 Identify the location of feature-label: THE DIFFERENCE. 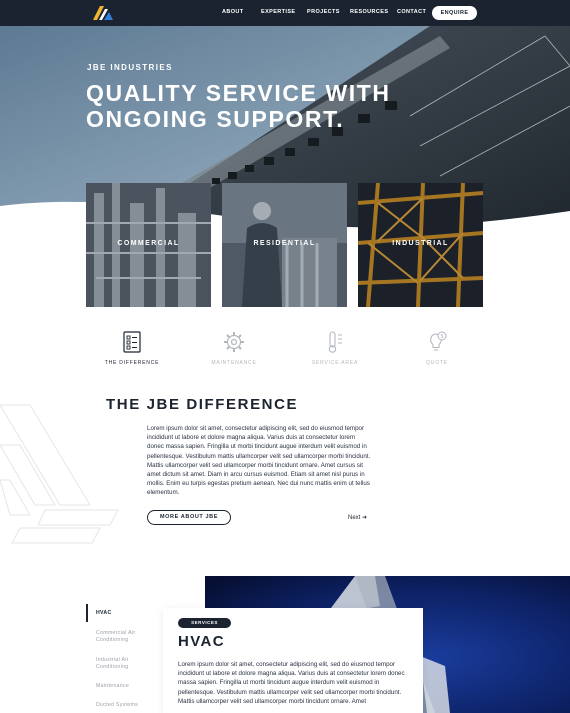
(132, 363).